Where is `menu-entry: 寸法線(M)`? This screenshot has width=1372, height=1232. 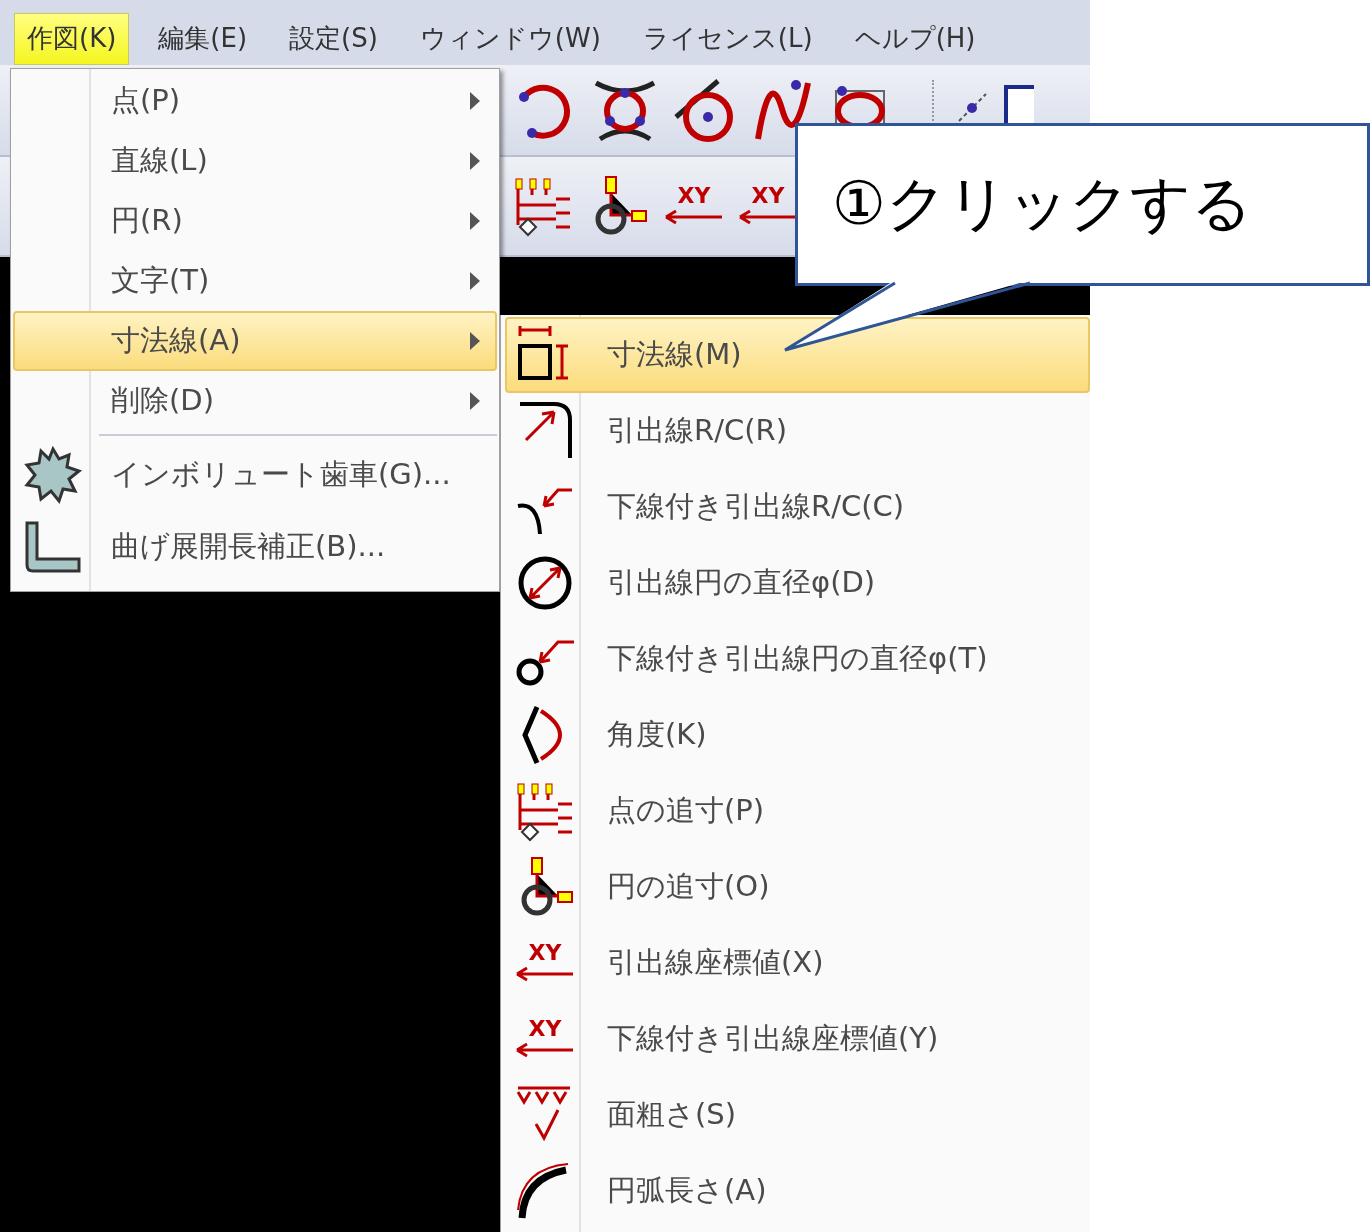 menu-entry: 寸法線(M) is located at coordinates (797, 355).